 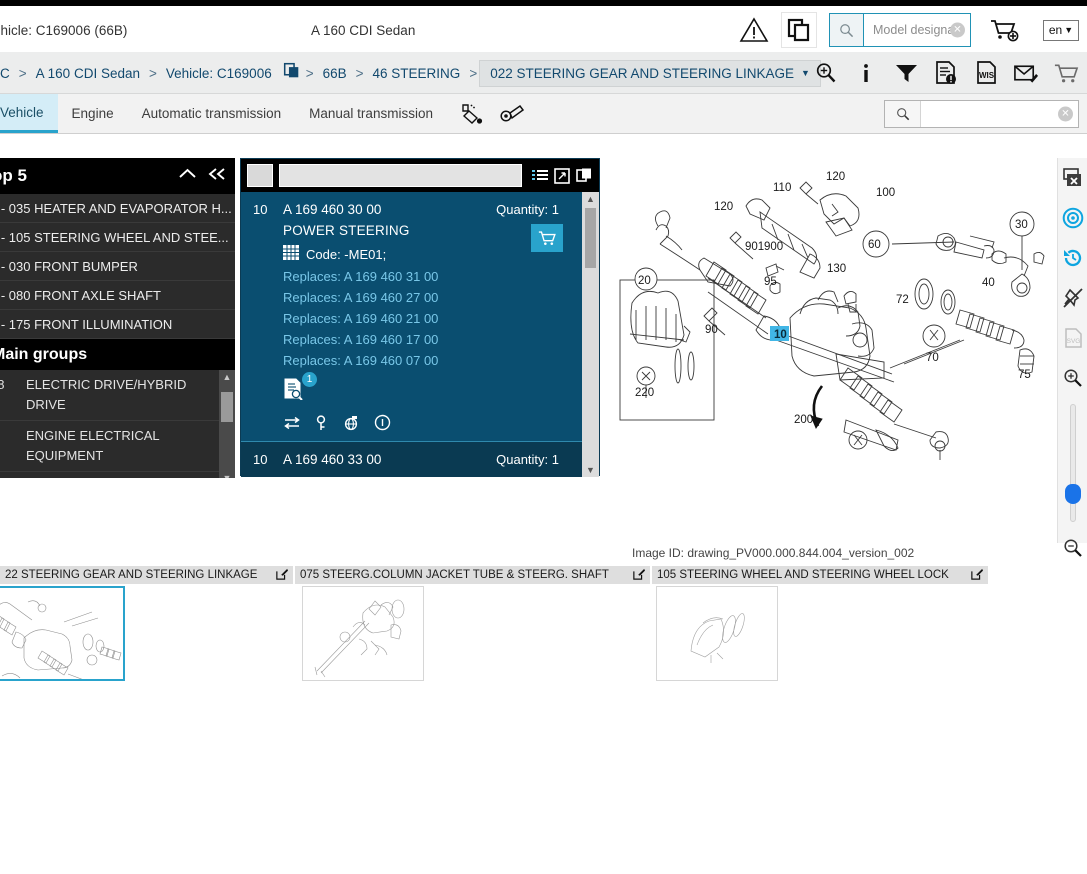 What do you see at coordinates (782, 188) in the screenshot?
I see `callout-110: 110` at bounding box center [782, 188].